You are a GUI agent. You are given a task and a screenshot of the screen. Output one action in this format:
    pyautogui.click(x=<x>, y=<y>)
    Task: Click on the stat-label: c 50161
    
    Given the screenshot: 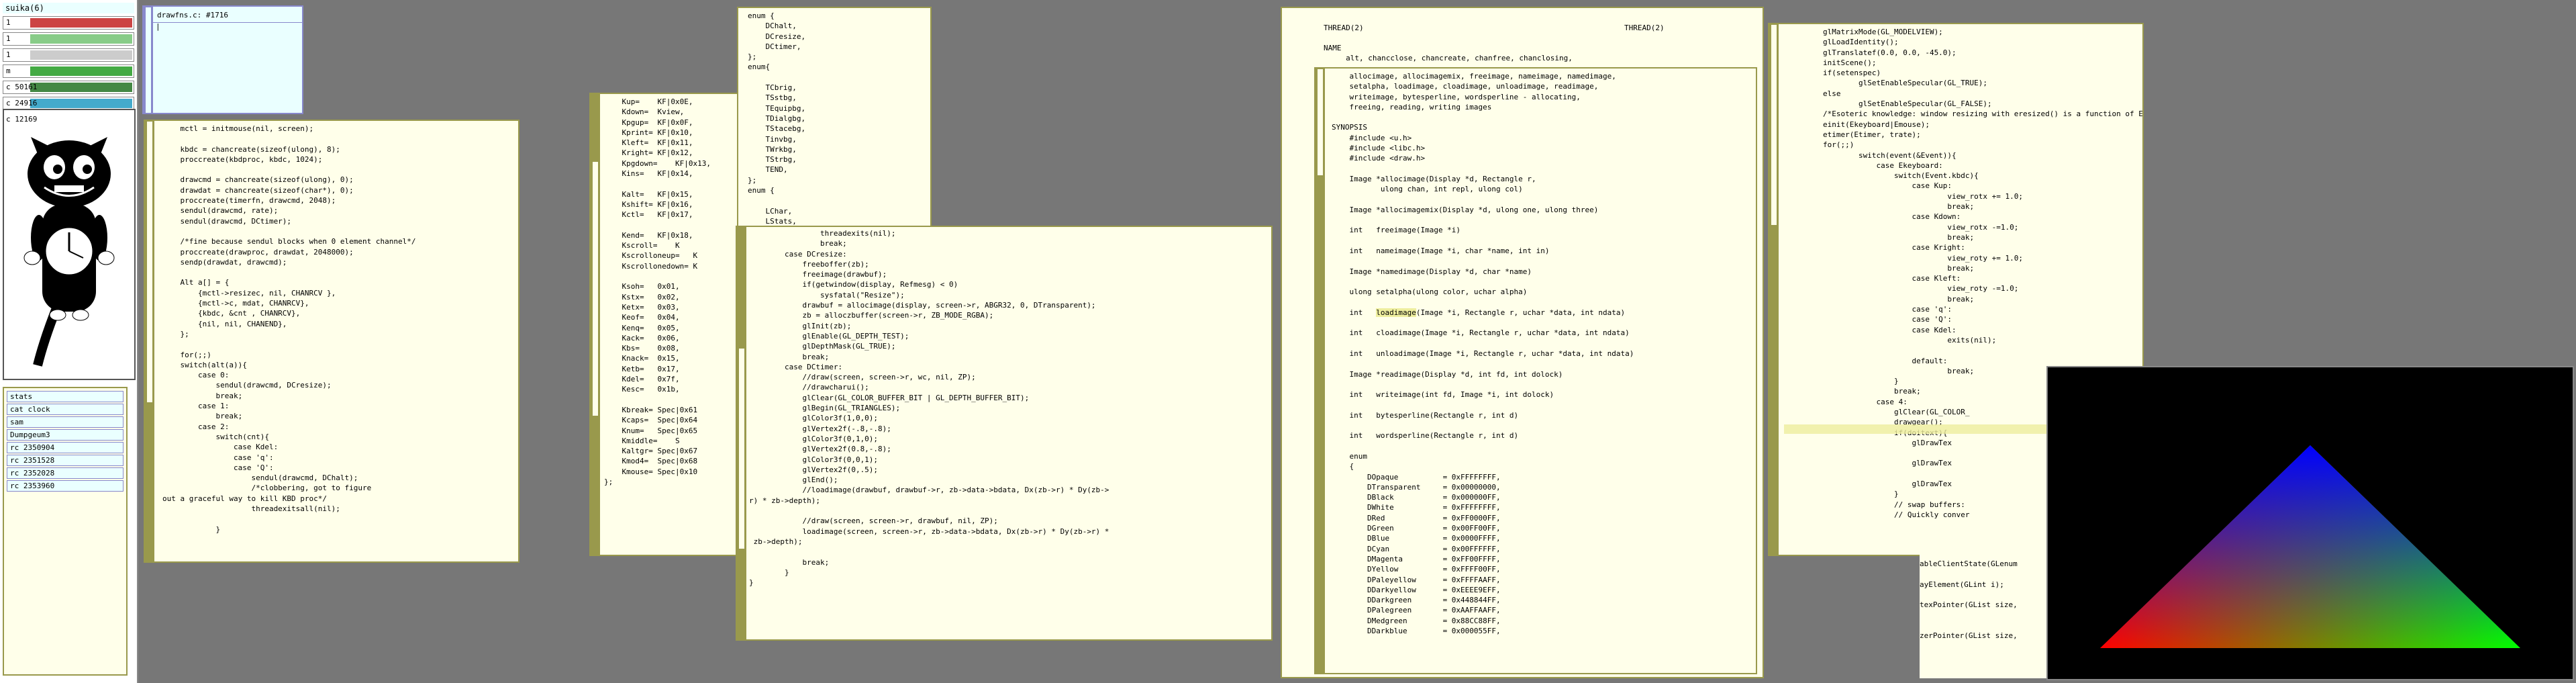 What is the action you would take?
    pyautogui.click(x=22, y=87)
    